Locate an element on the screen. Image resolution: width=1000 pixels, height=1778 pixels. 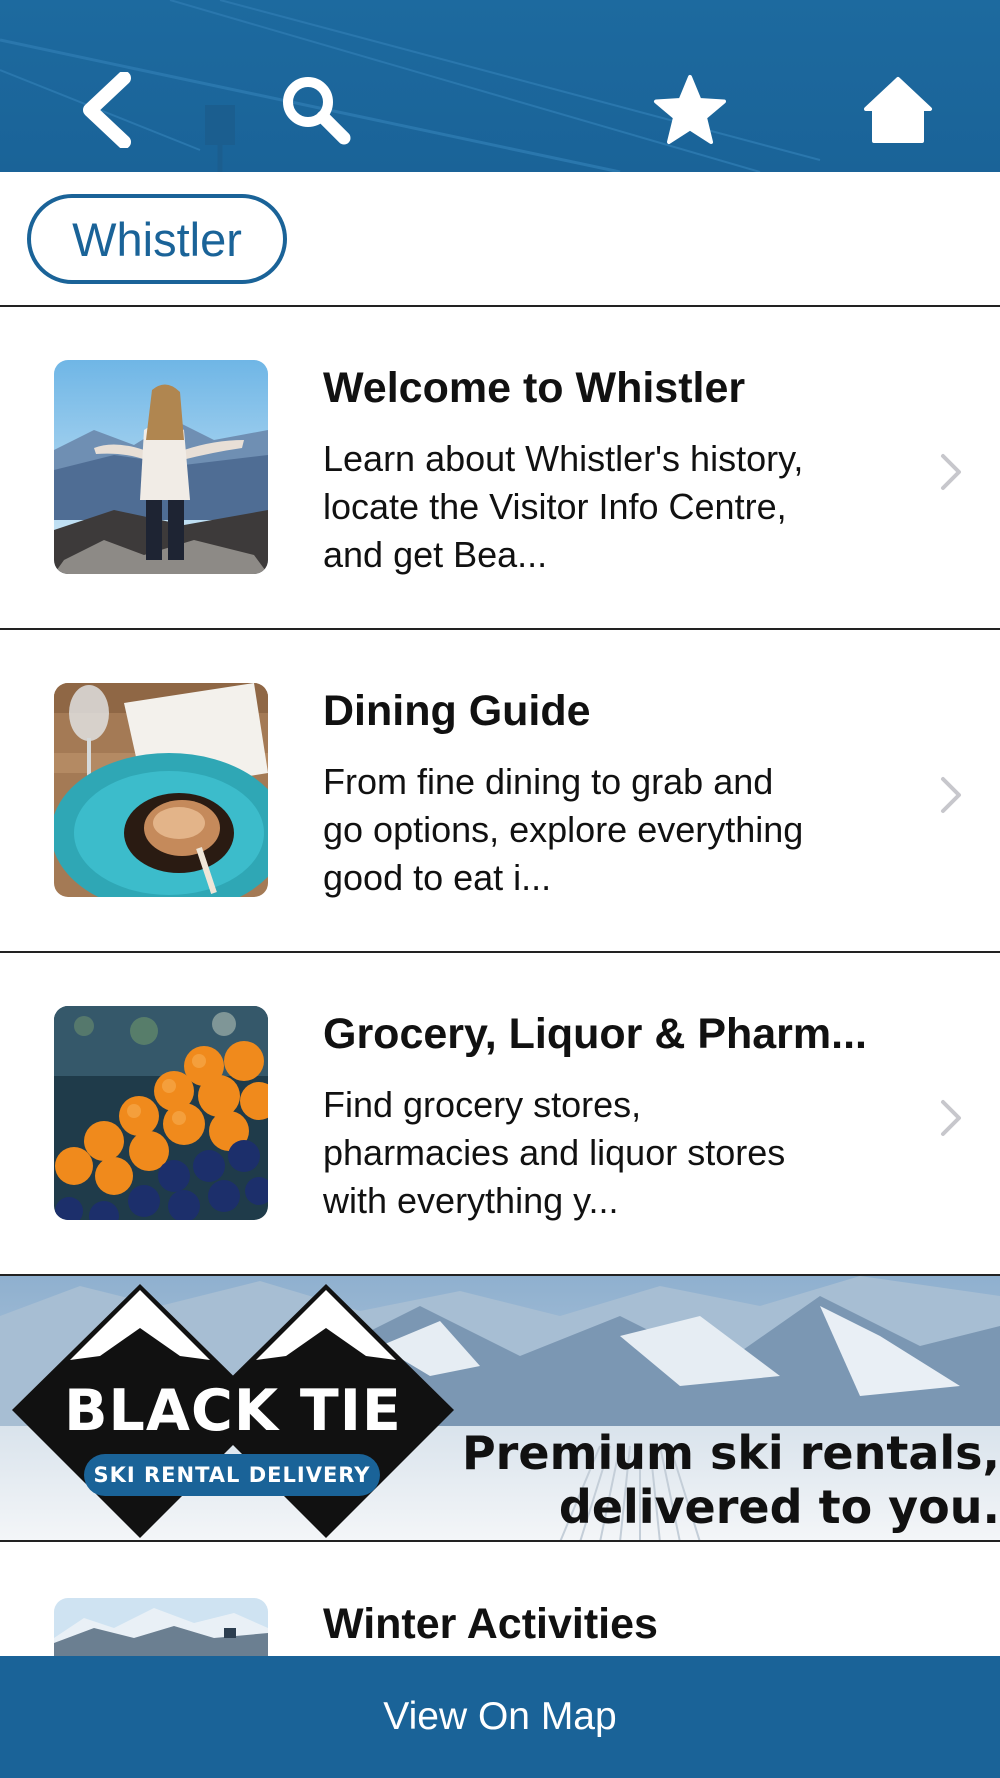
favorites-button is located at coordinates (690, 110).